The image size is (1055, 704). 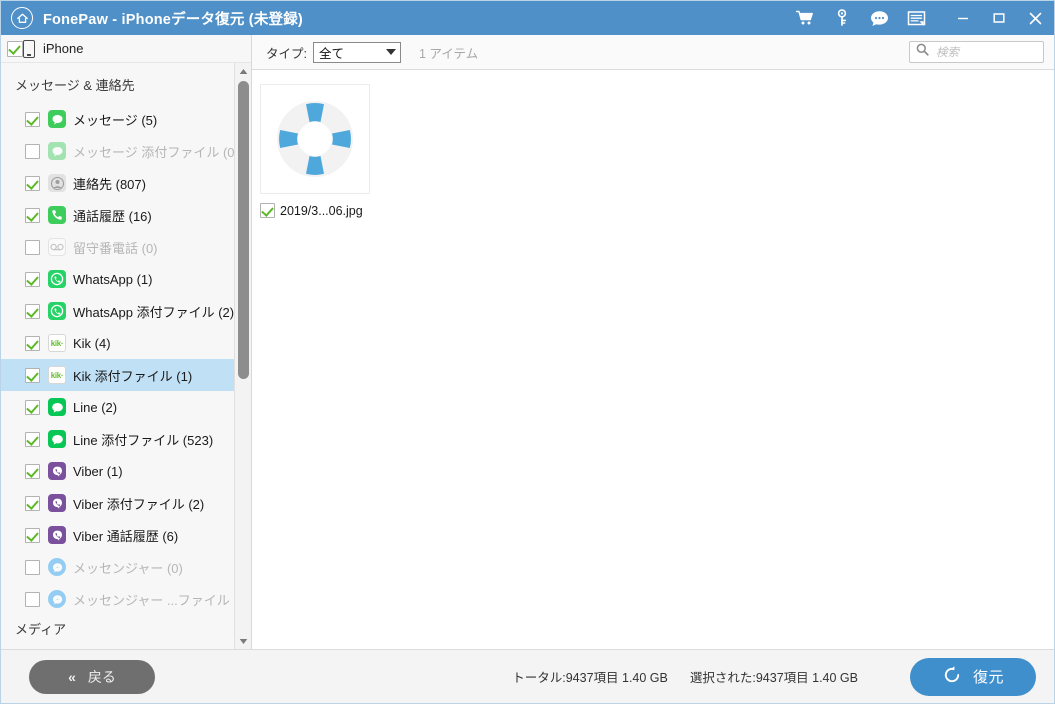 I want to click on title-bar: FonePaw - iPhoneデータ復元 (未登録), so click(x=527, y=18).